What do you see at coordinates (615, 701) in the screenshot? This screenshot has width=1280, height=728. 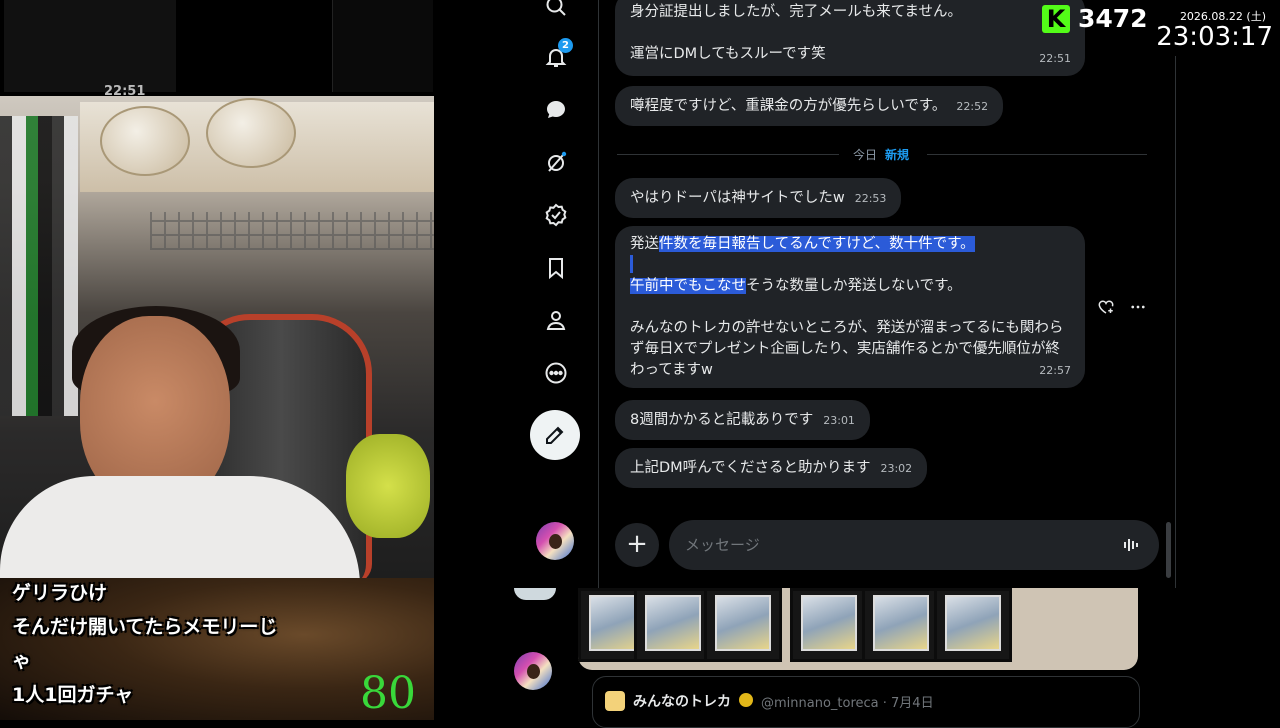 I see `quoted-avatar` at bounding box center [615, 701].